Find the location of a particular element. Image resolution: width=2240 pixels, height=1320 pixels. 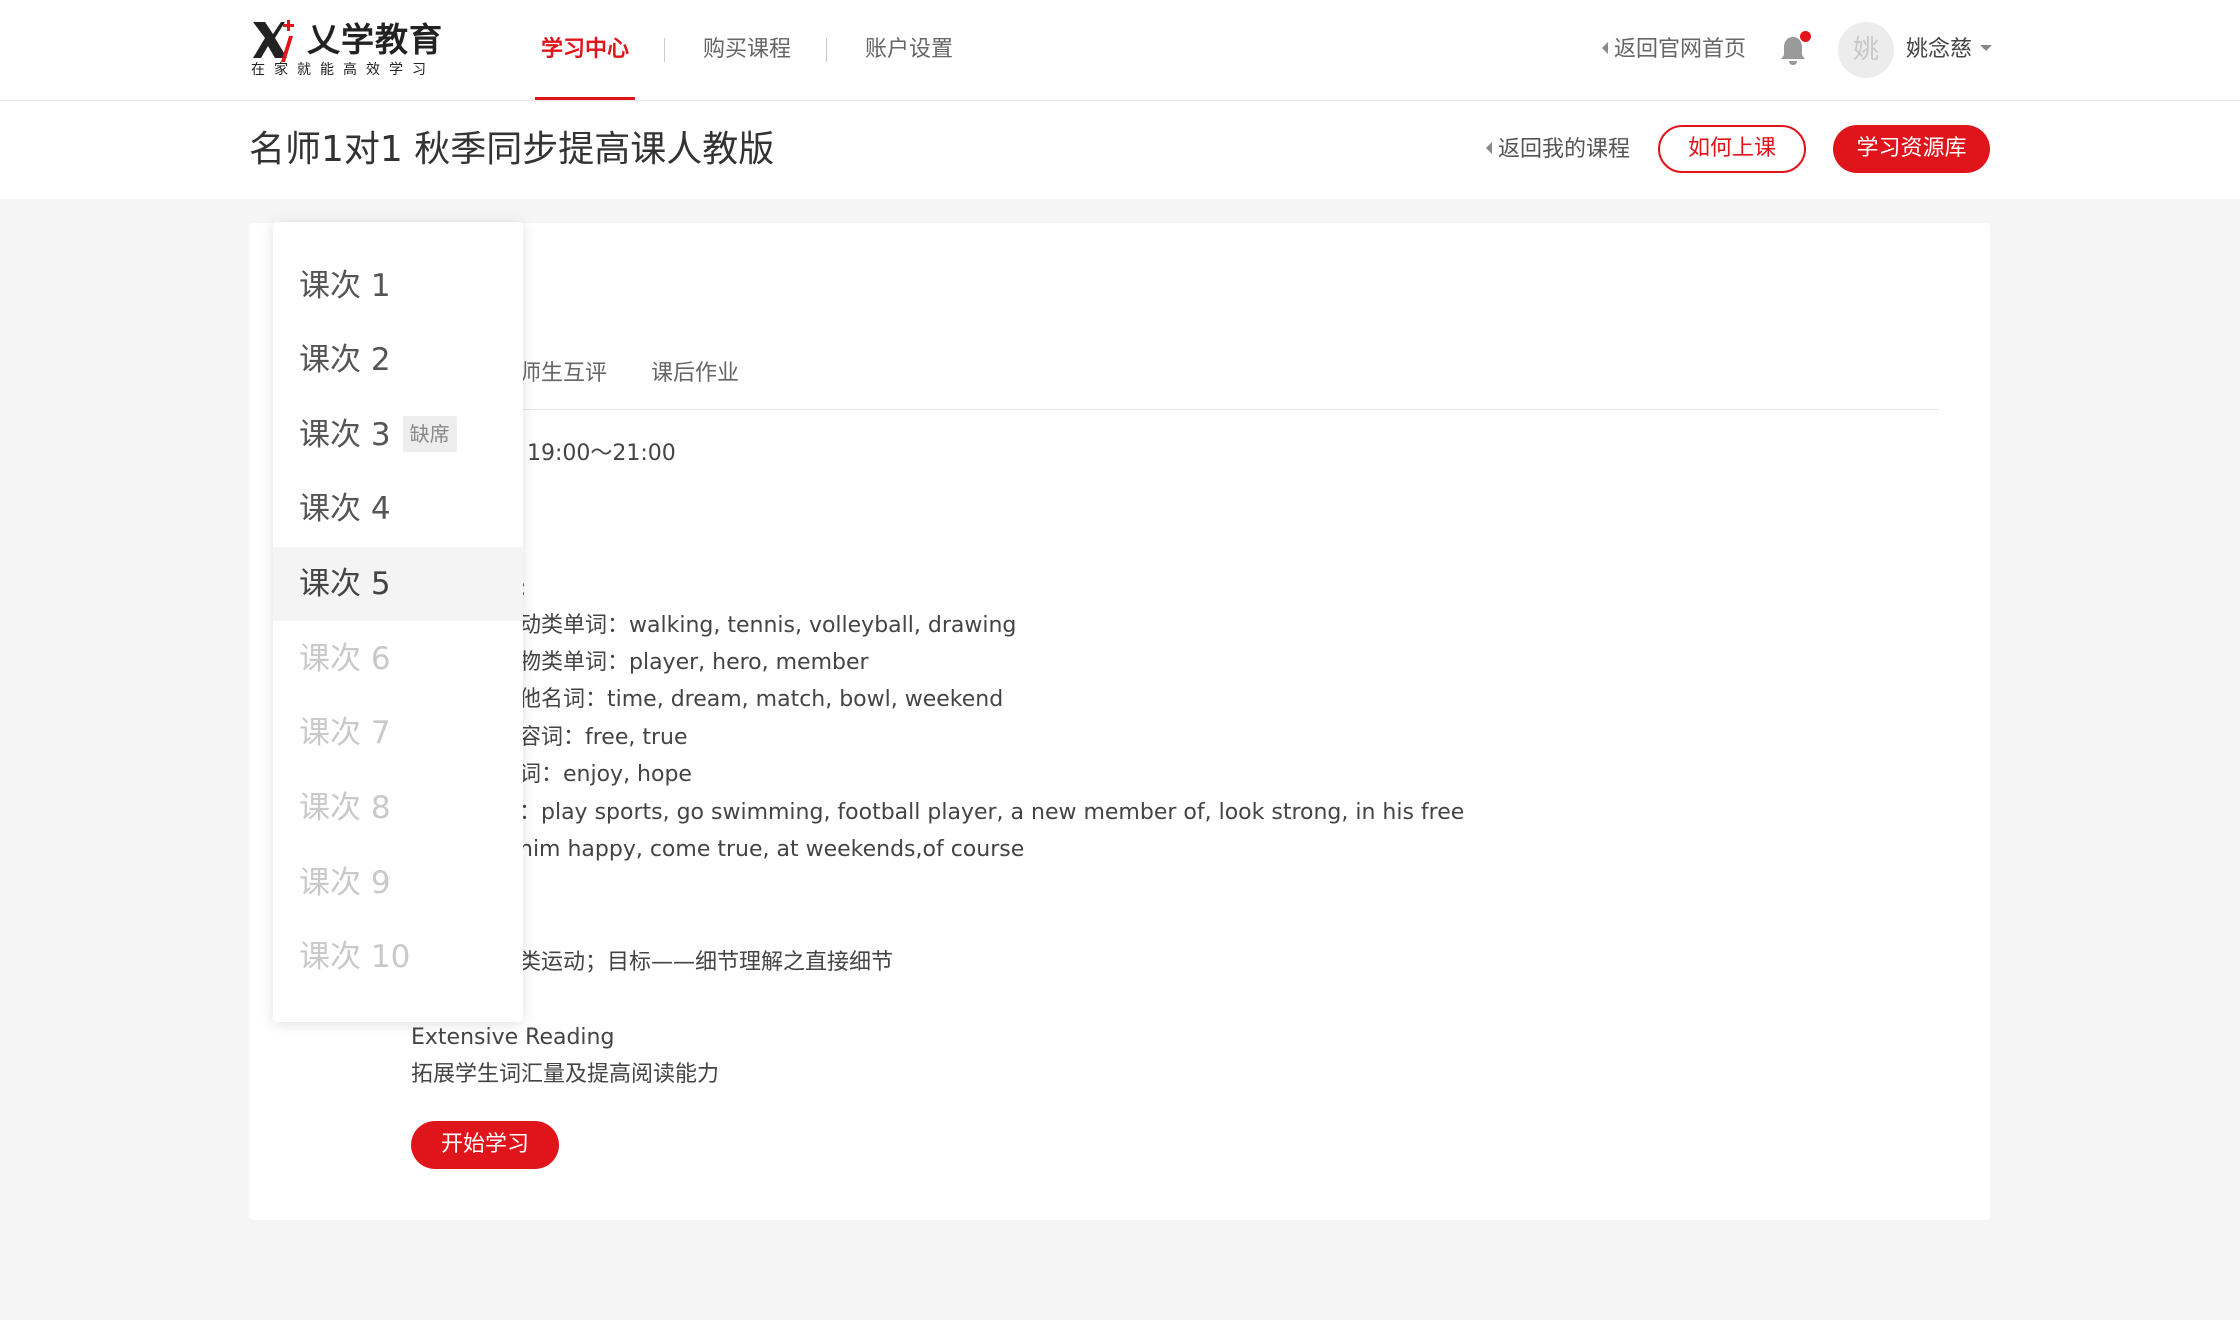

lesson-item-label: 课次 6 is located at coordinates (345, 659).